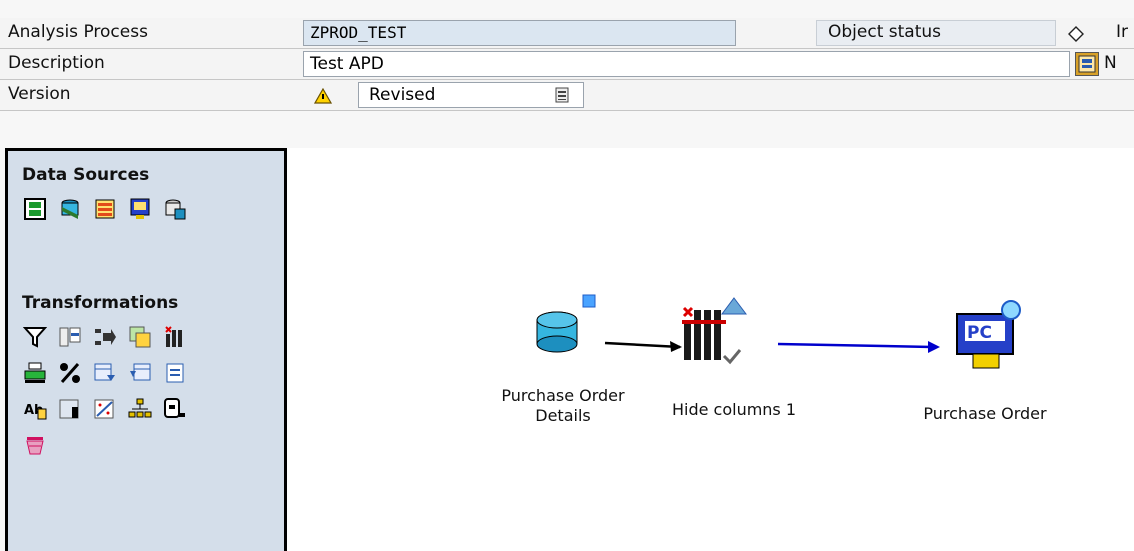  What do you see at coordinates (1110, 63) in the screenshot?
I see `description-trailing: N` at bounding box center [1110, 63].